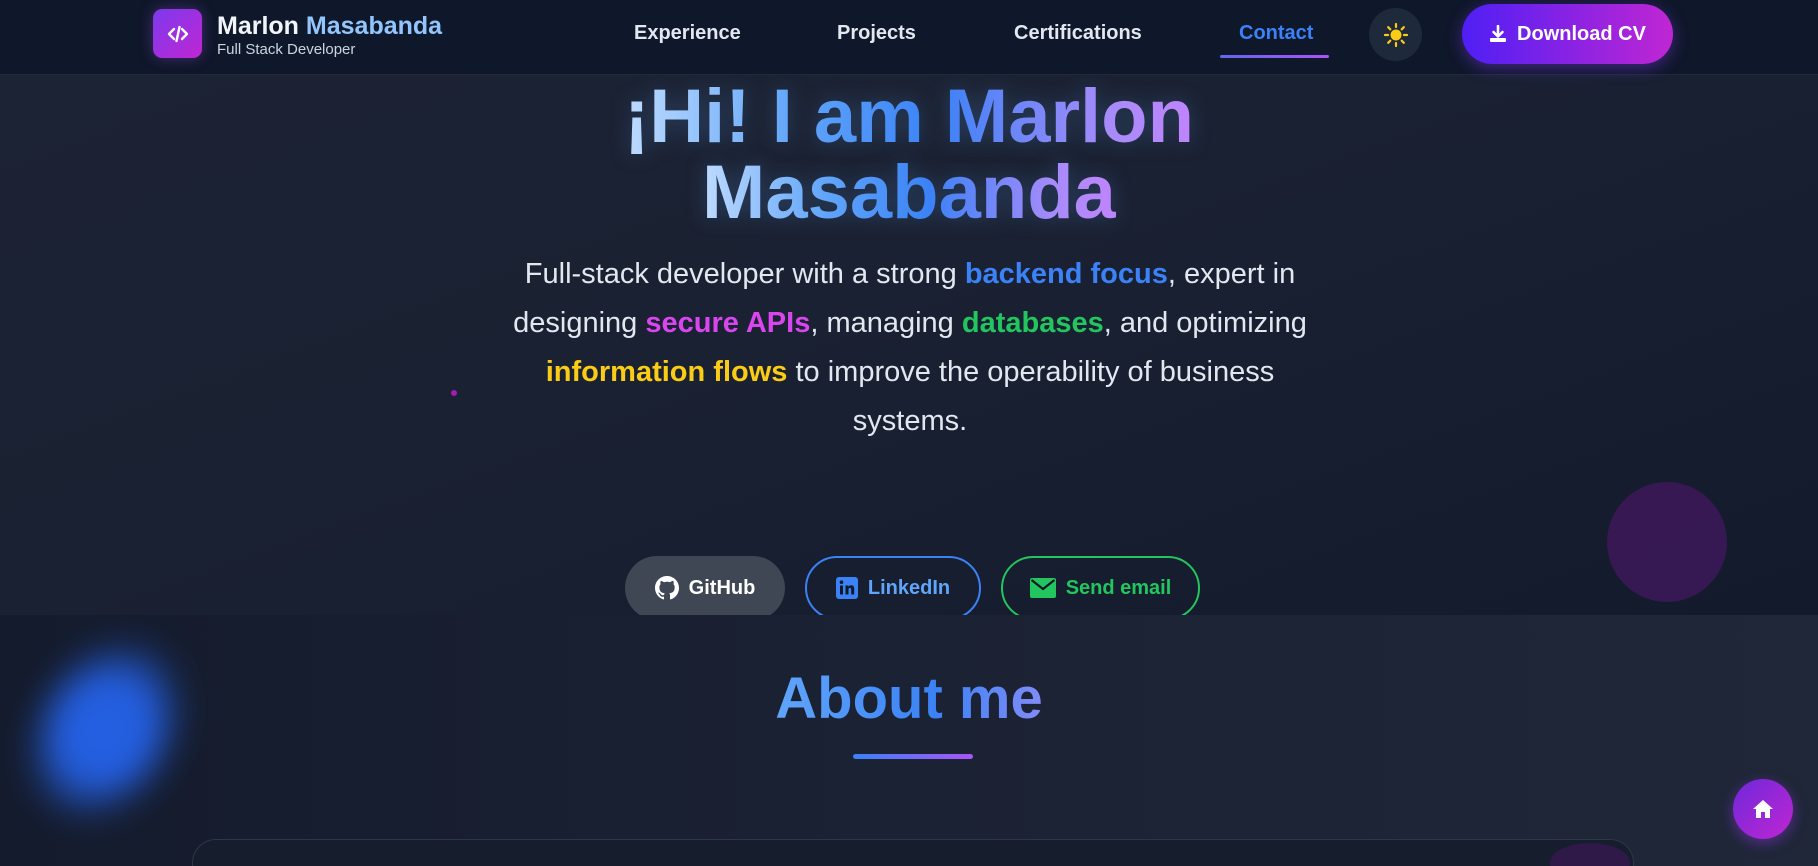  What do you see at coordinates (886, 323) in the screenshot?
I see `hero-desc-text-3: , managing` at bounding box center [886, 323].